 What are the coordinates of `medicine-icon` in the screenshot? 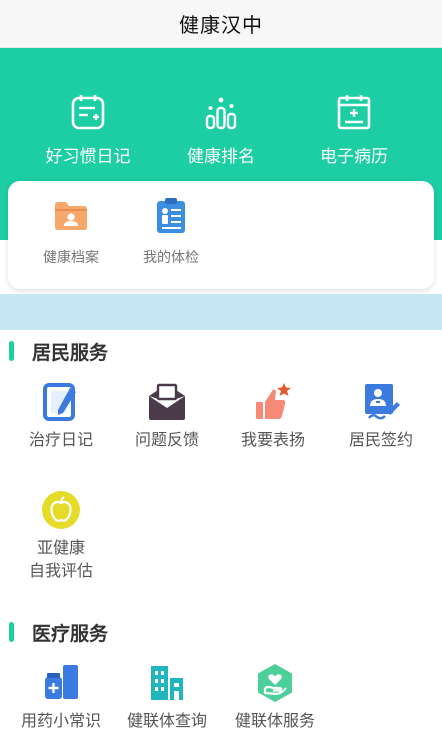 It's located at (61, 682).